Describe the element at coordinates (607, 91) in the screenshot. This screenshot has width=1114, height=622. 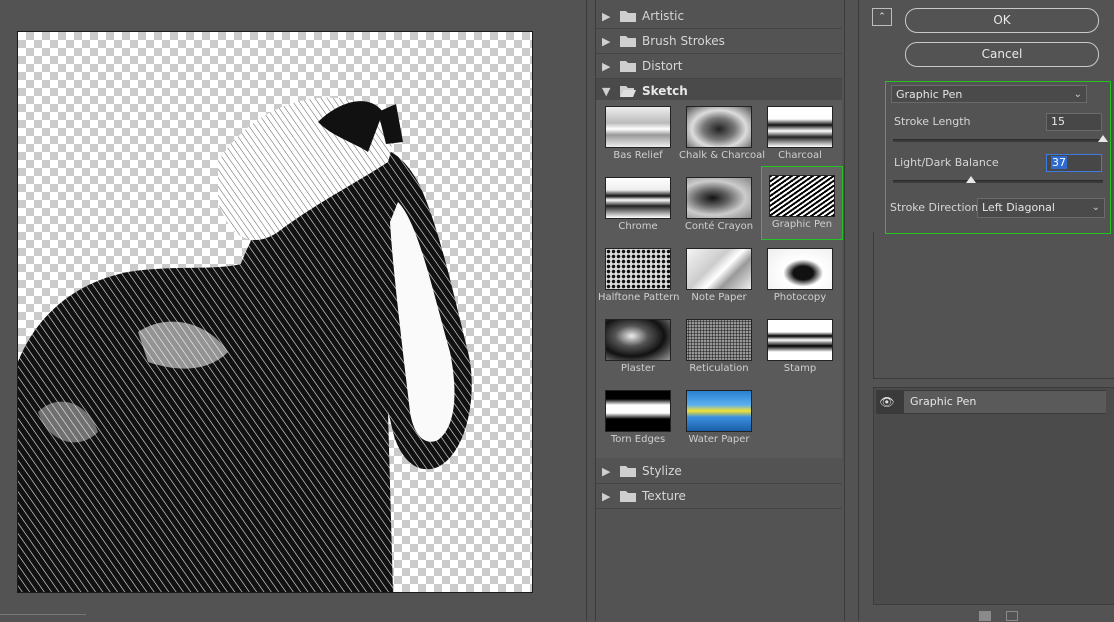
I see `collapse-arrow-icon: ▼` at that location.